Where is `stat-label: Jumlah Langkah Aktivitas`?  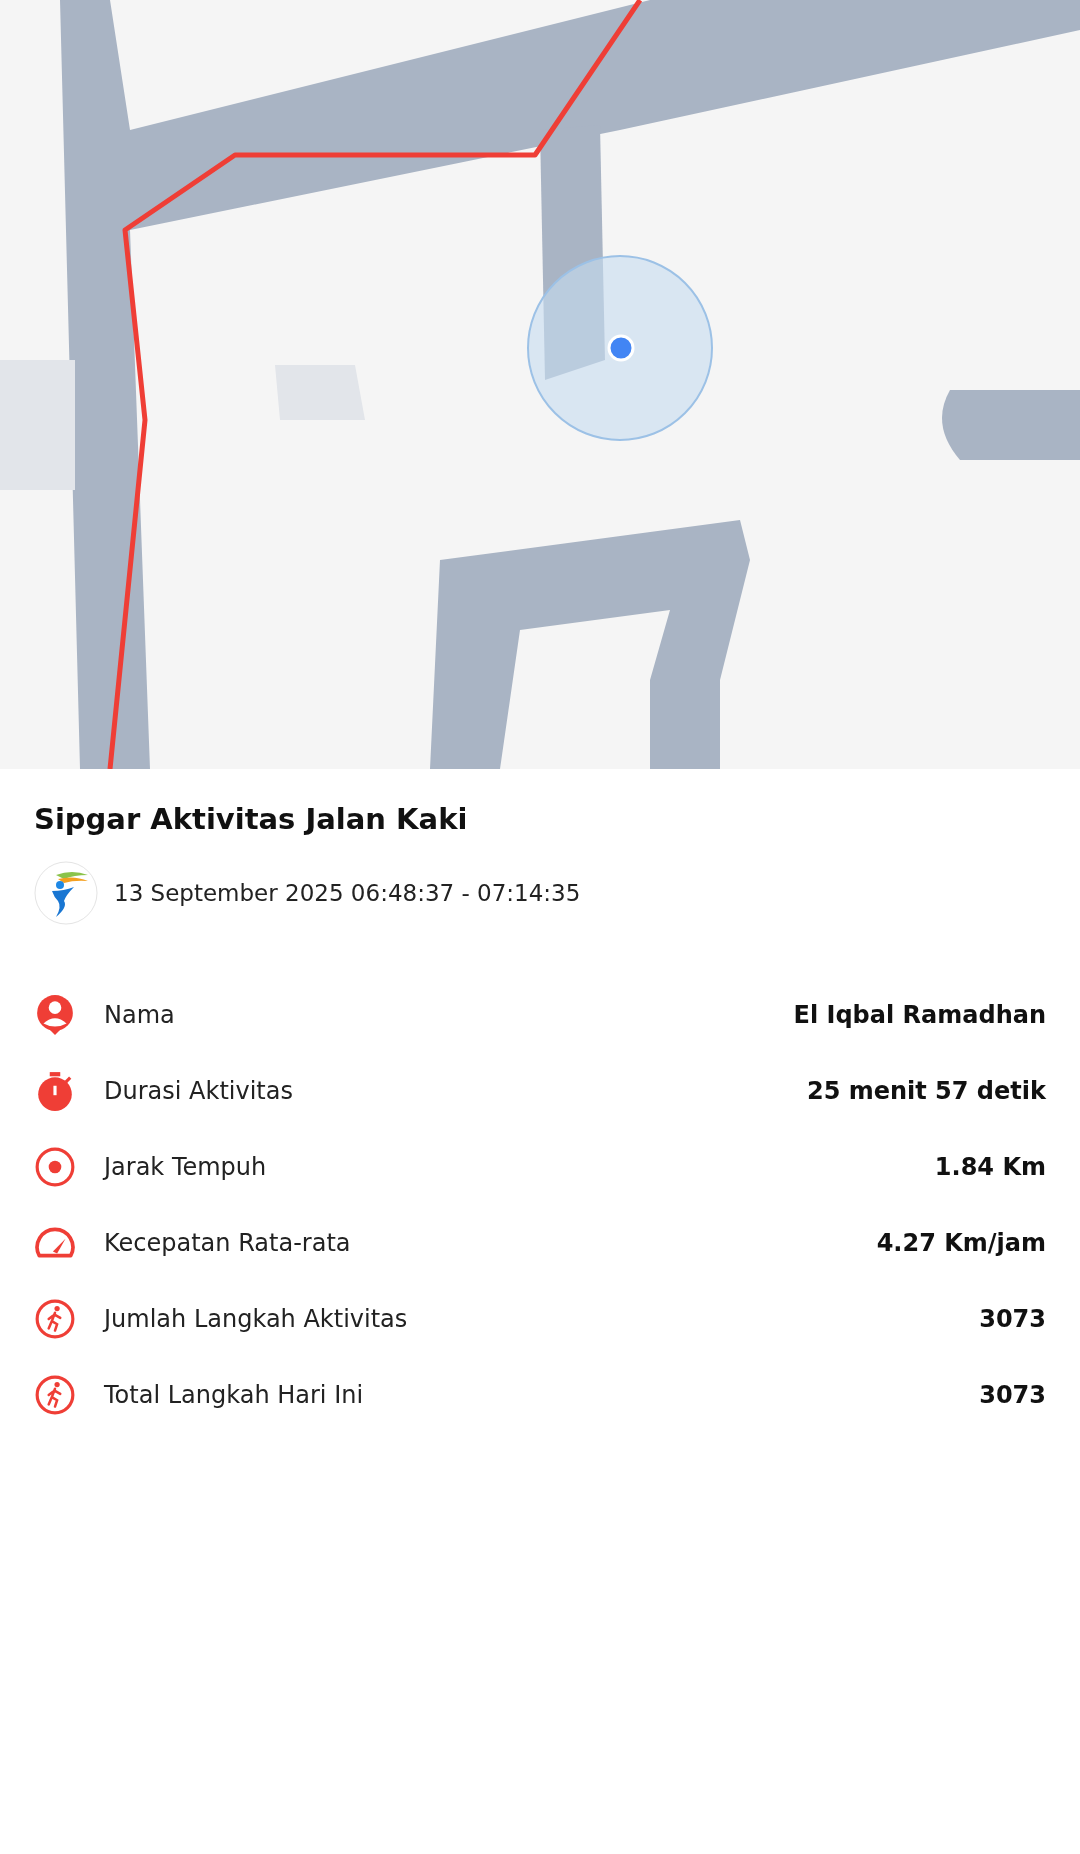 stat-label: Jumlah Langkah Aktivitas is located at coordinates (256, 1319).